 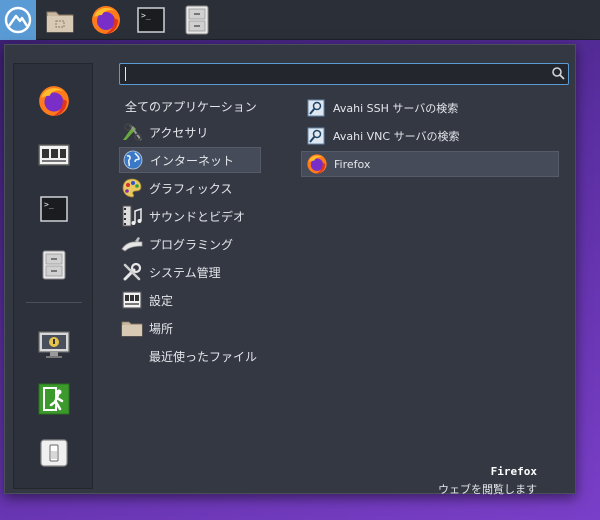 I want to click on favorite-settings, so click(x=54, y=155).